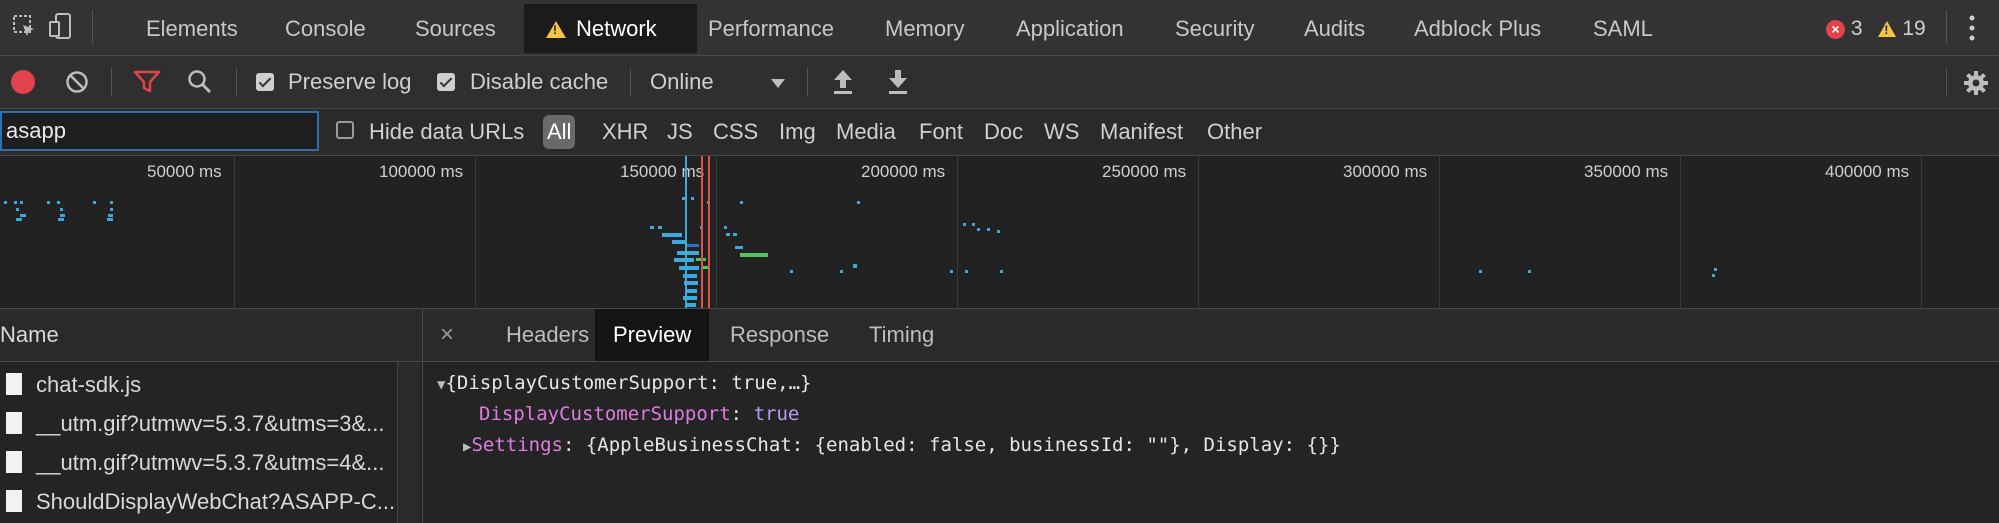 This screenshot has width=1999, height=523. What do you see at coordinates (735, 132) in the screenshot?
I see `filter-type-css: CSS` at bounding box center [735, 132].